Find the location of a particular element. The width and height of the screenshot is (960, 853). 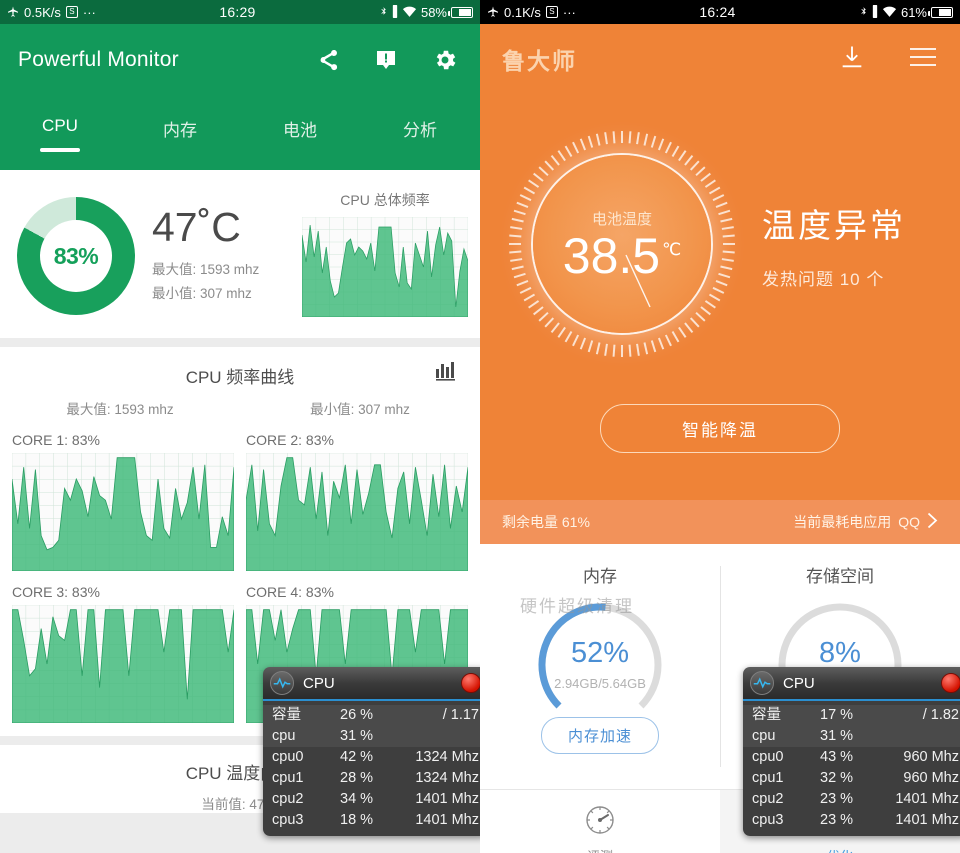

more-dots-icon: ··· is located at coordinates (89, 12).